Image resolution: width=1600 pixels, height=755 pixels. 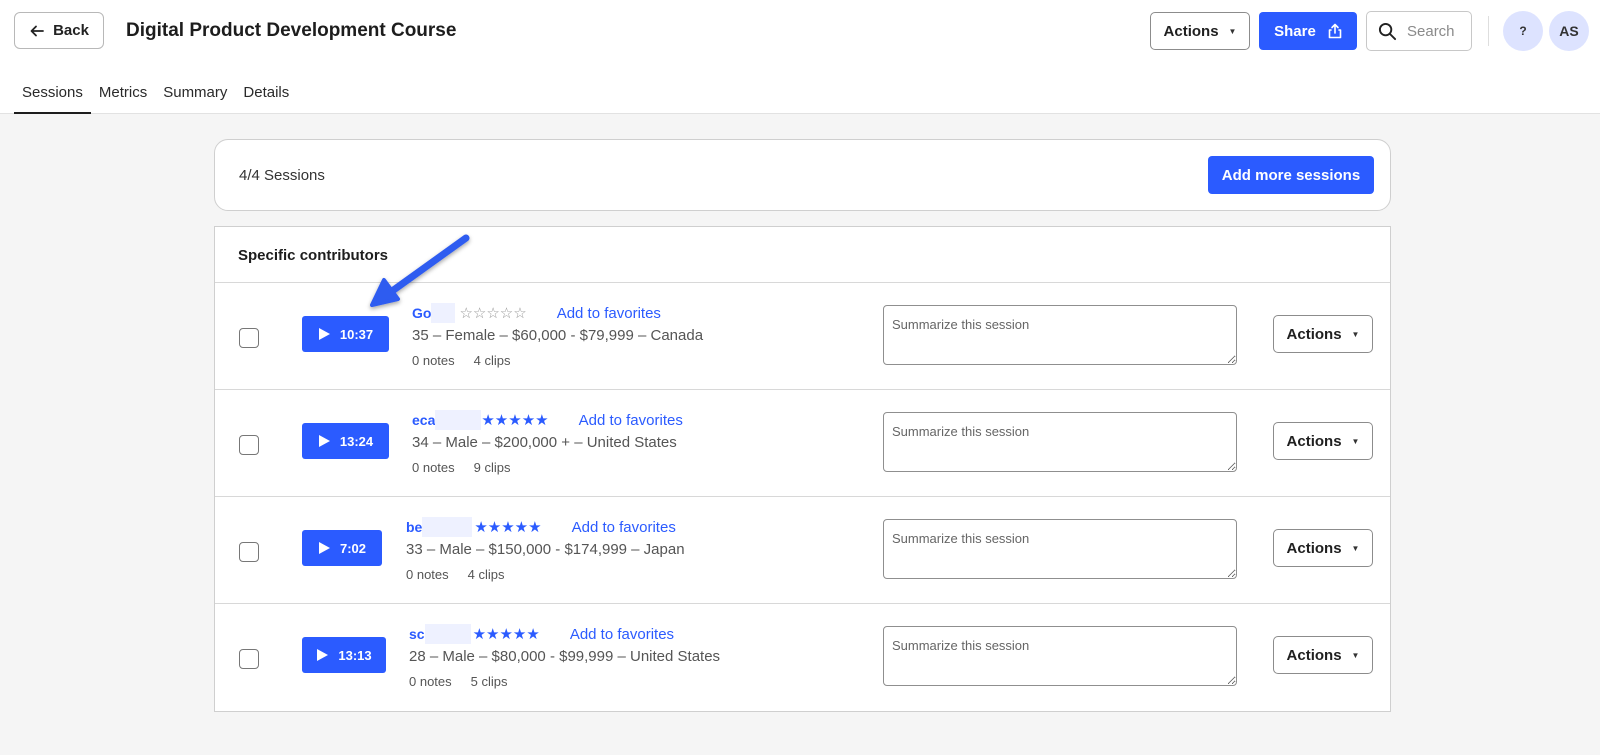 I want to click on arrow-left-icon, so click(x=37, y=30).